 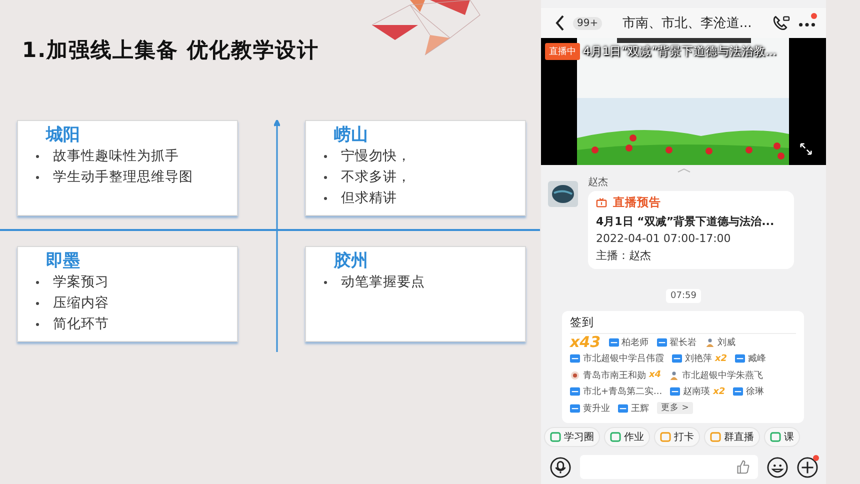 What do you see at coordinates (669, 467) in the screenshot?
I see `message-input` at bounding box center [669, 467].